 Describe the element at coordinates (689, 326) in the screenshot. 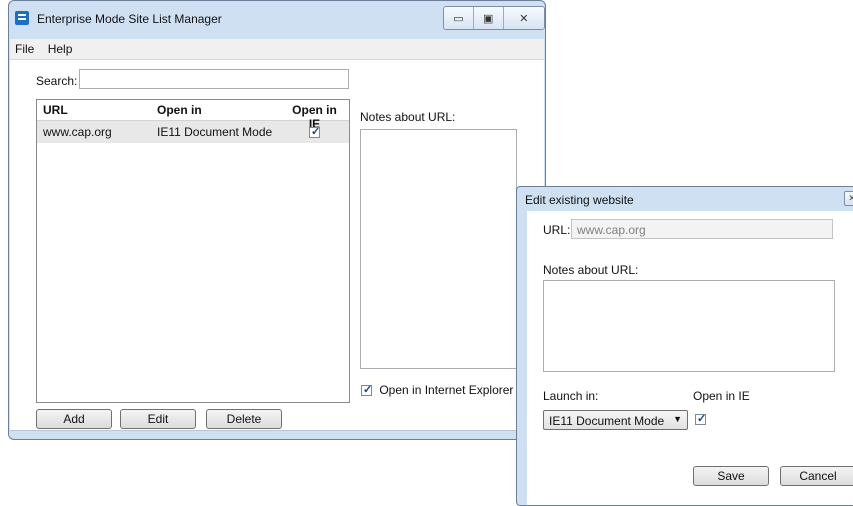

I see `dialog-notes-textarea` at that location.